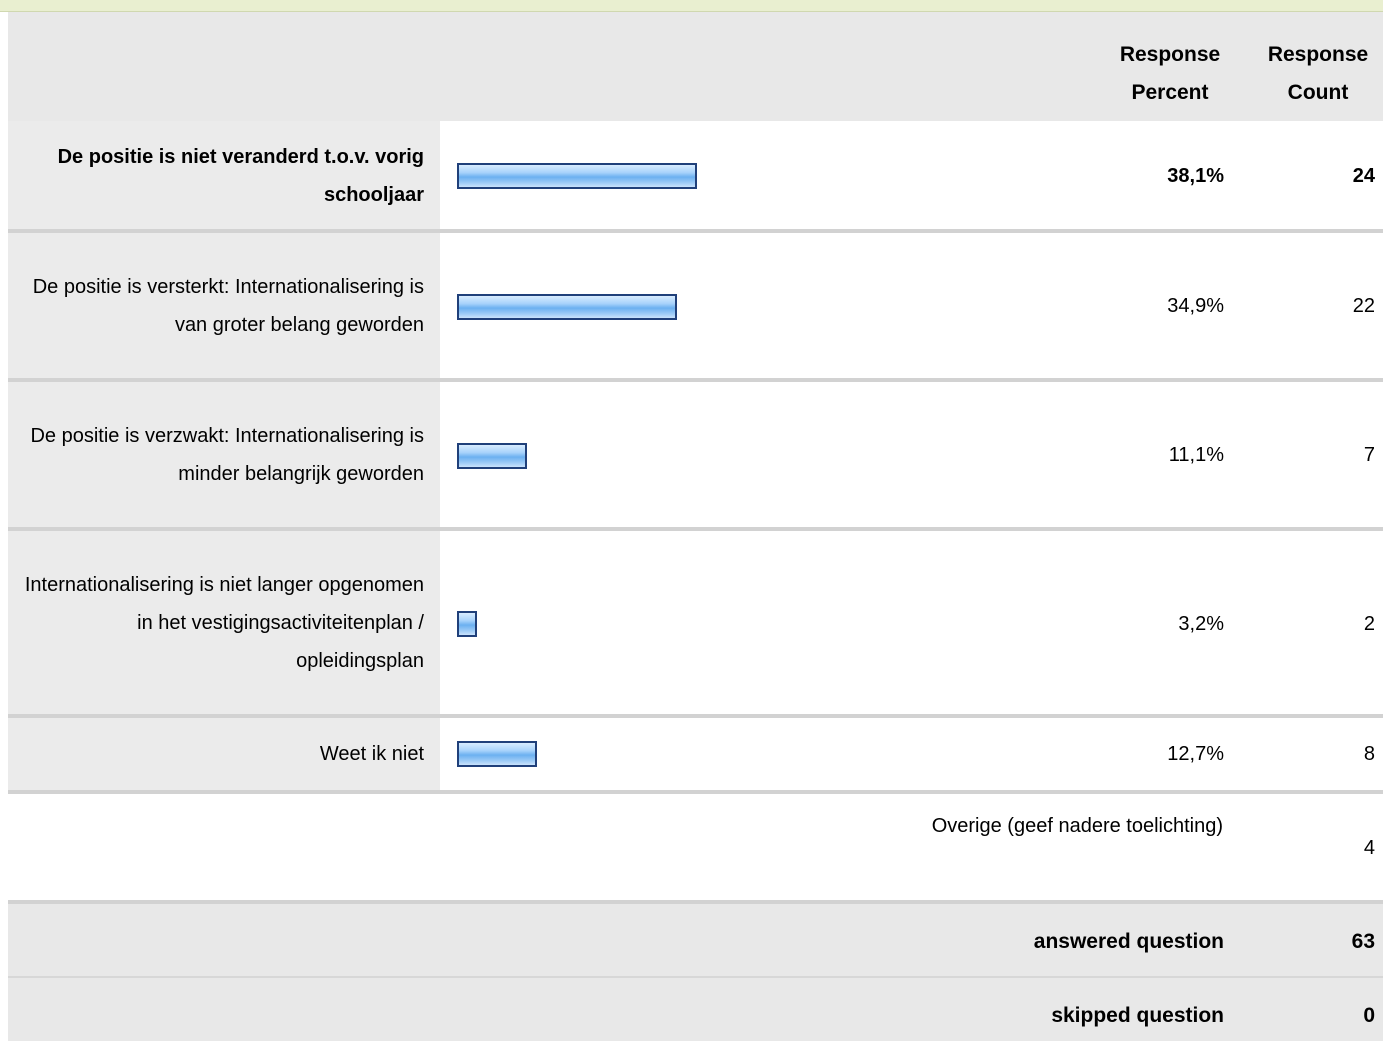 The width and height of the screenshot is (1383, 1041). I want to click on answered-value: 63, so click(1363, 941).